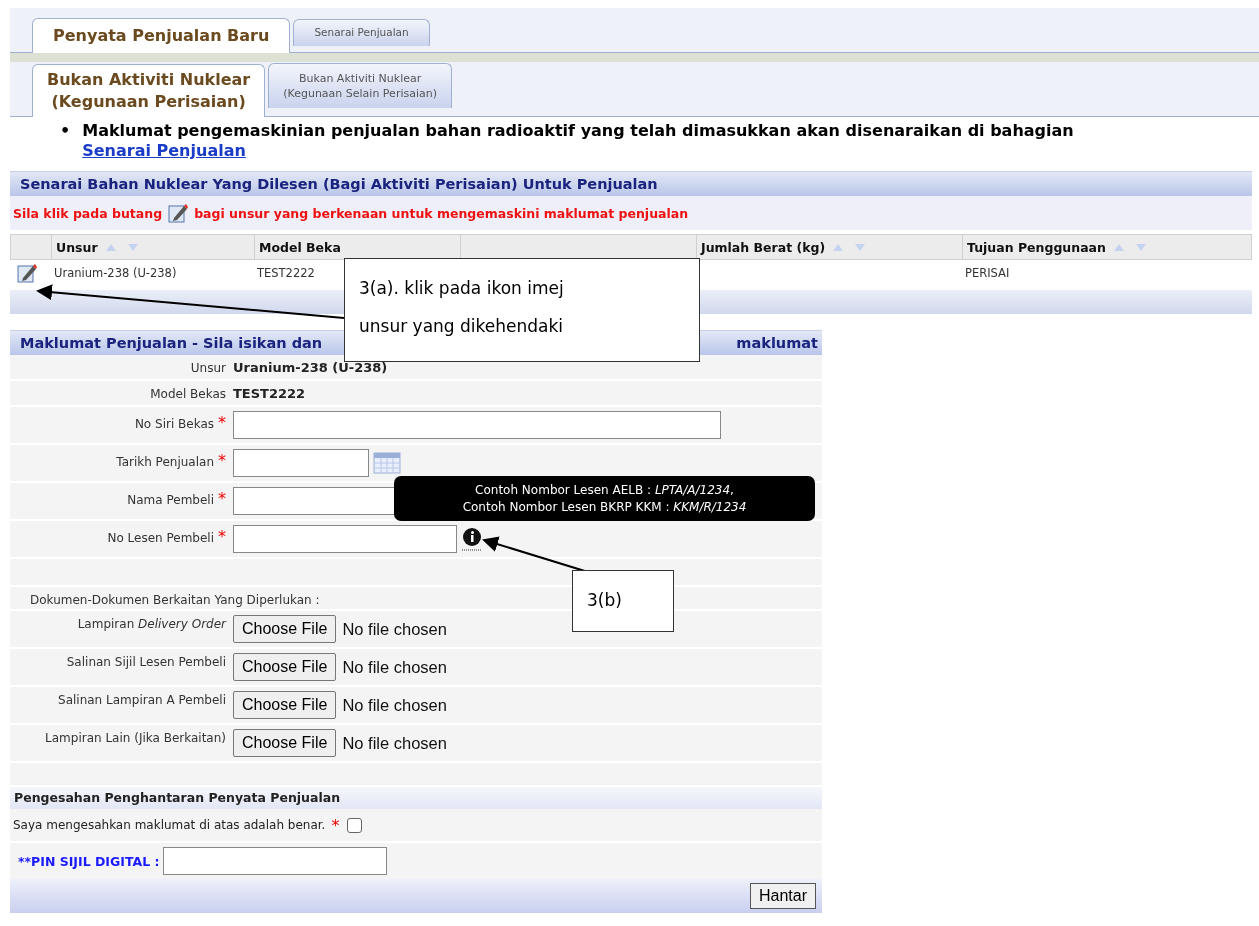  What do you see at coordinates (286, 273) in the screenshot?
I see `table-cell-text: TEST2222` at bounding box center [286, 273].